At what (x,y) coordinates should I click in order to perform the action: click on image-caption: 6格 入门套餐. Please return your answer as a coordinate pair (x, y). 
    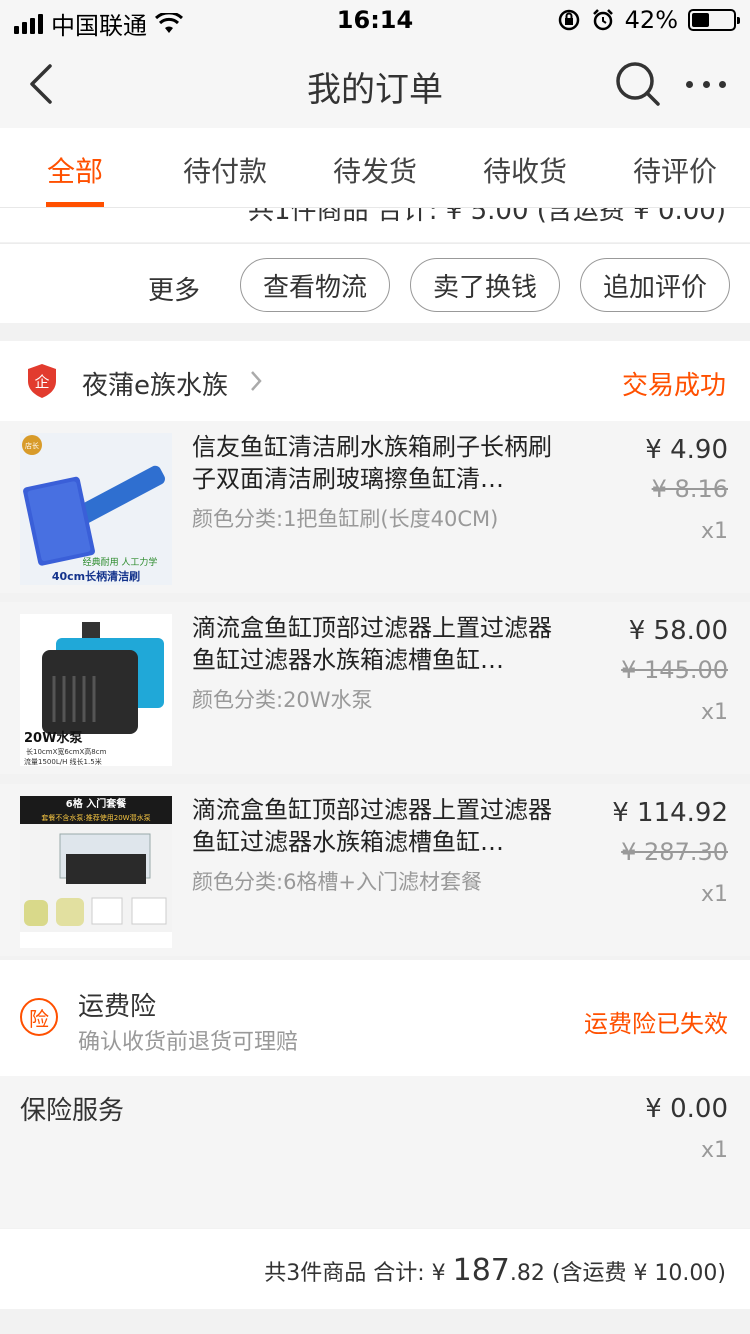
    Looking at the image, I should click on (96, 803).